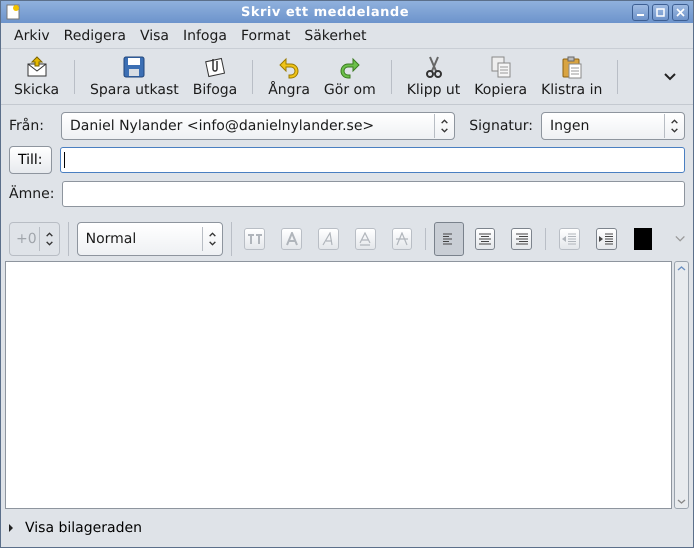 The image size is (694, 548). I want to click on scrollbar, so click(681, 385).